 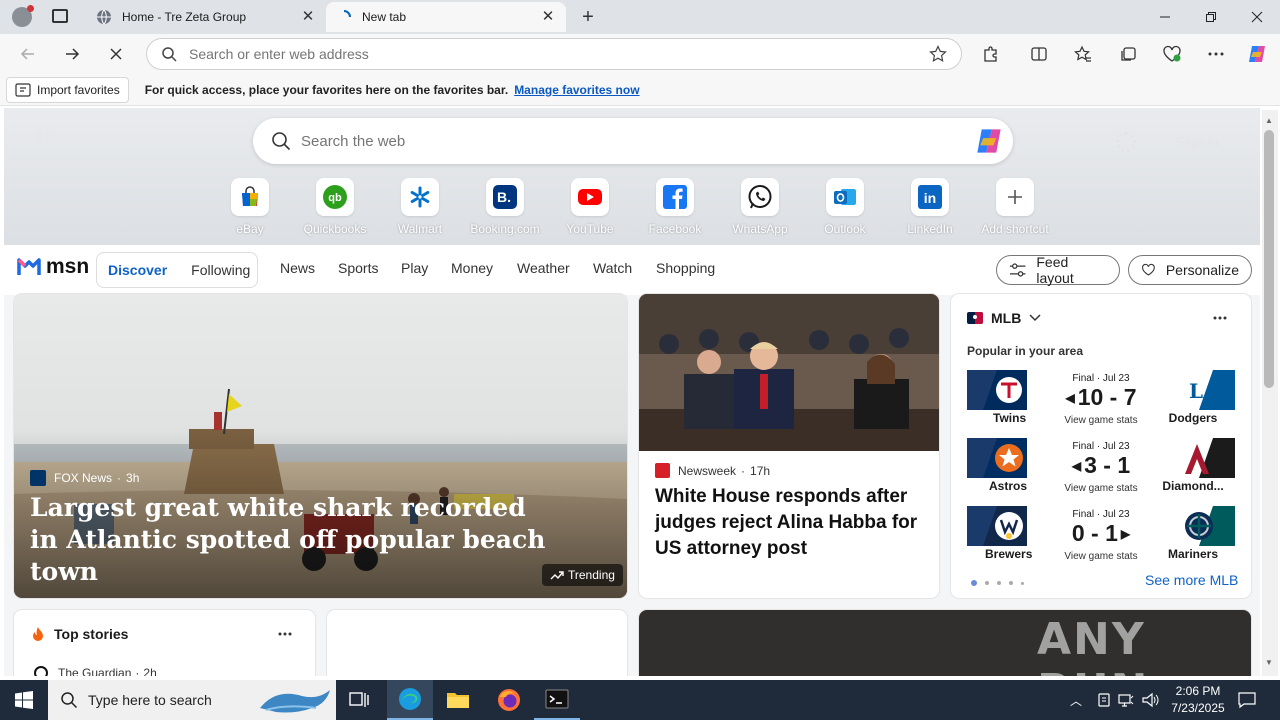 I want to click on start-button, so click(x=24, y=700).